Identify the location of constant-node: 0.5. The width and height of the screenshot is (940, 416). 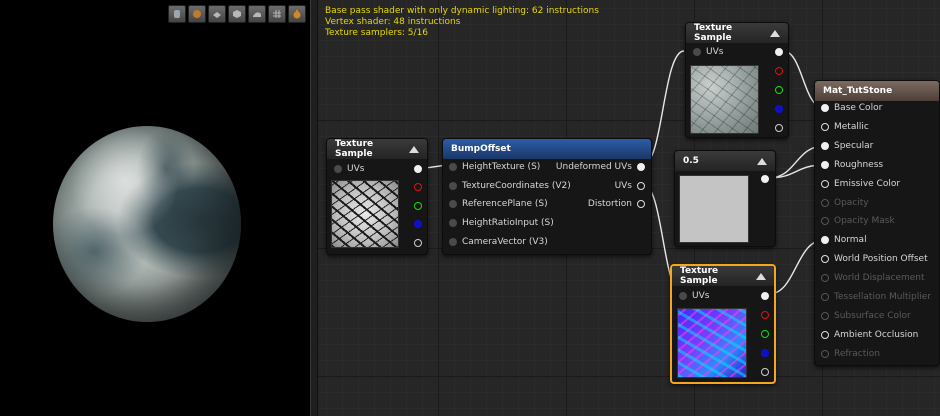
(725, 198).